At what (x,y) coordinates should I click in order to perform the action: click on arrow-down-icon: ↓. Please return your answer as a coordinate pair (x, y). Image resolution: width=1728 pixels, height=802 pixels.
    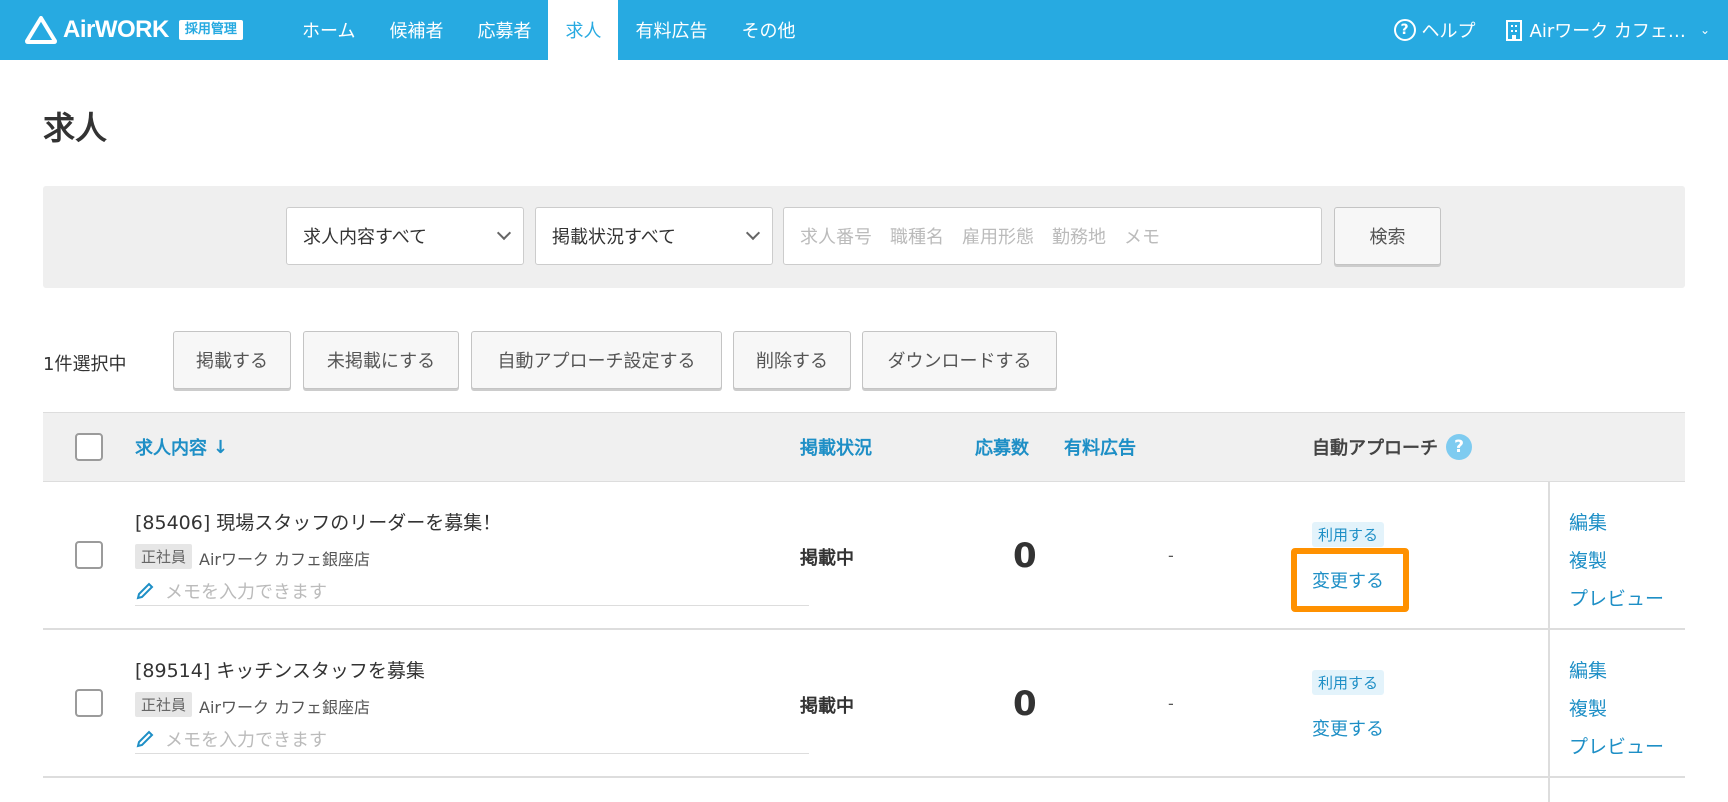
    Looking at the image, I should click on (221, 447).